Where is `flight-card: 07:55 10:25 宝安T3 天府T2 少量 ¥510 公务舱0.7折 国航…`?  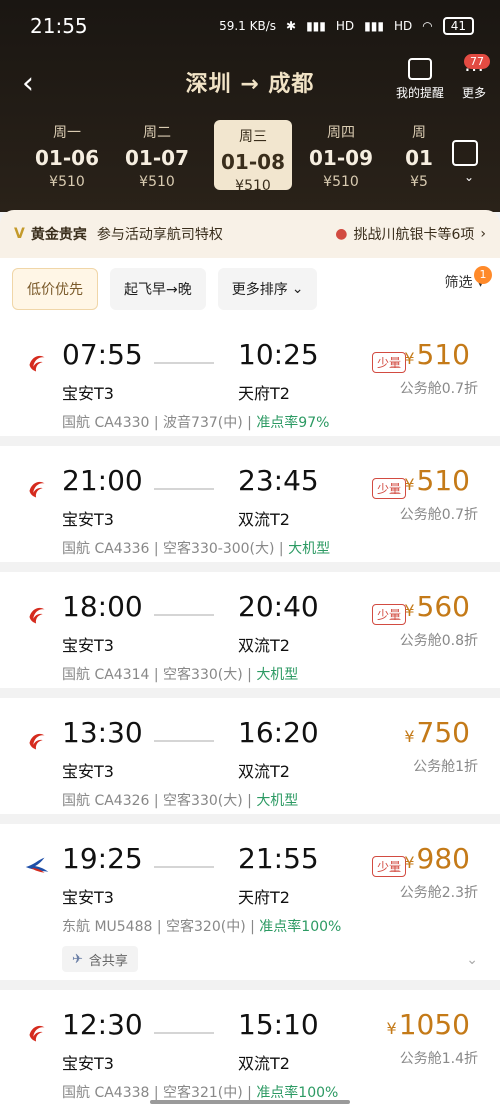 flight-card: 07:55 10:25 宝安T3 天府T2 少量 ¥510 公务舱0.7折 国航… is located at coordinates (250, 383).